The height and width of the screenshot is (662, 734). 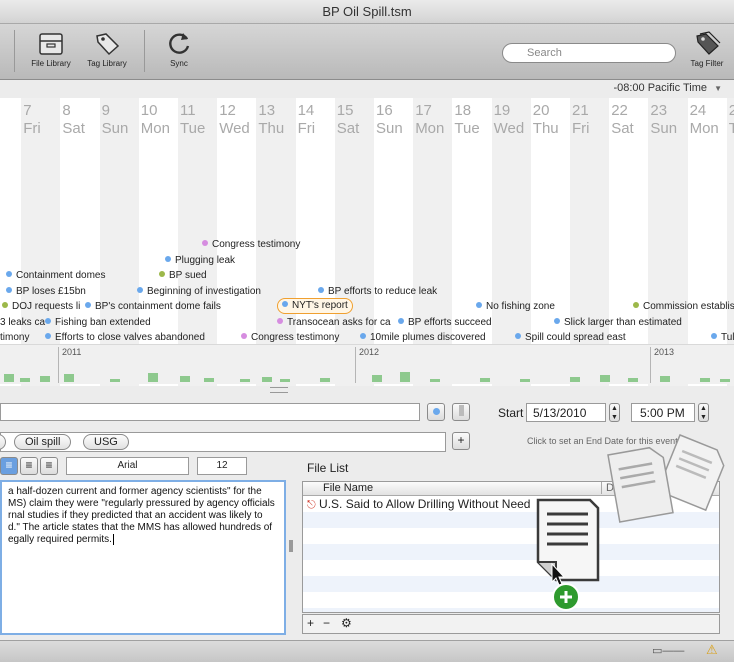 I want to click on sync-button: Sync, so click(x=179, y=49).